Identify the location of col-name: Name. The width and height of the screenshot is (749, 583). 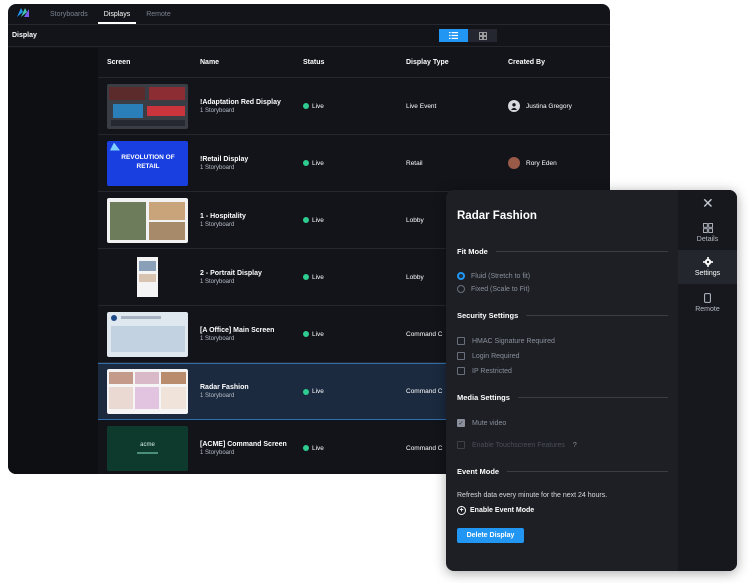
(251, 62).